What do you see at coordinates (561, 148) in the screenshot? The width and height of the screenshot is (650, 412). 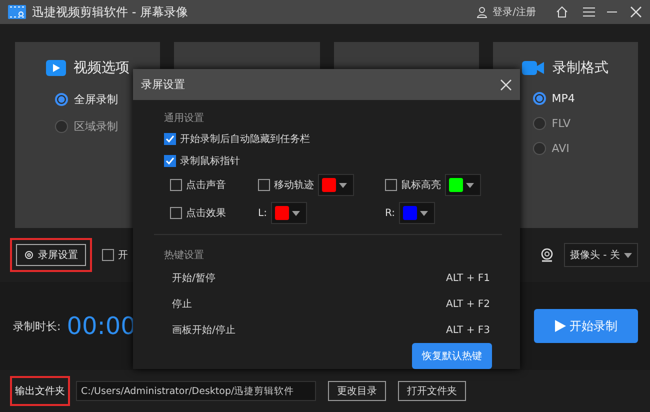 I see `radio-label: AVI` at bounding box center [561, 148].